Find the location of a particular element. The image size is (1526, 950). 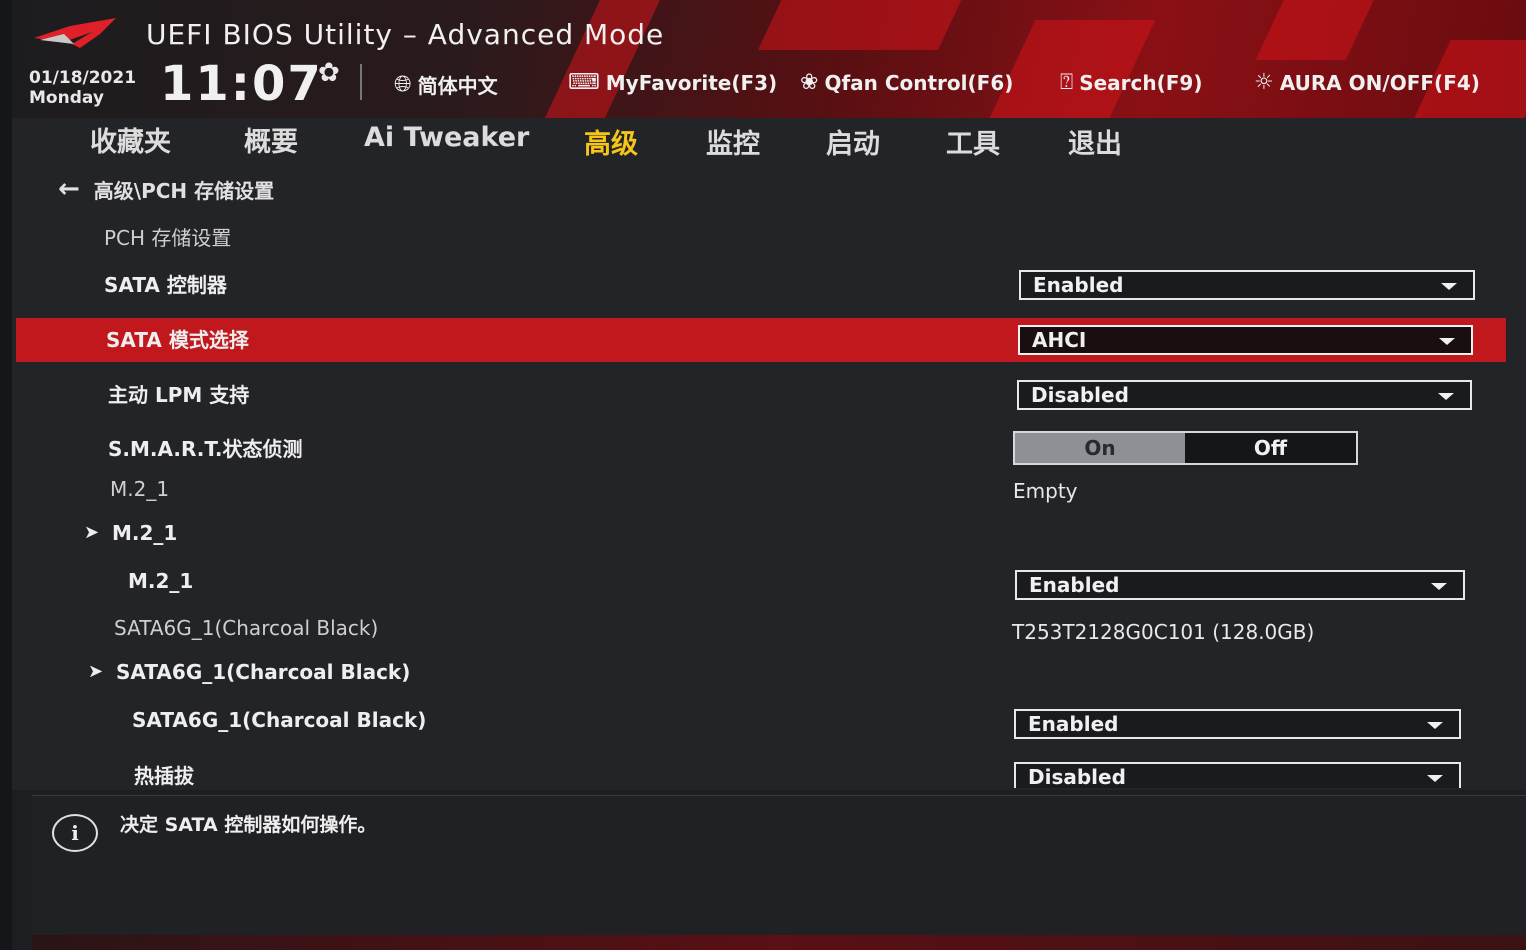

hotplug-label: 热插拔 is located at coordinates (164, 776).